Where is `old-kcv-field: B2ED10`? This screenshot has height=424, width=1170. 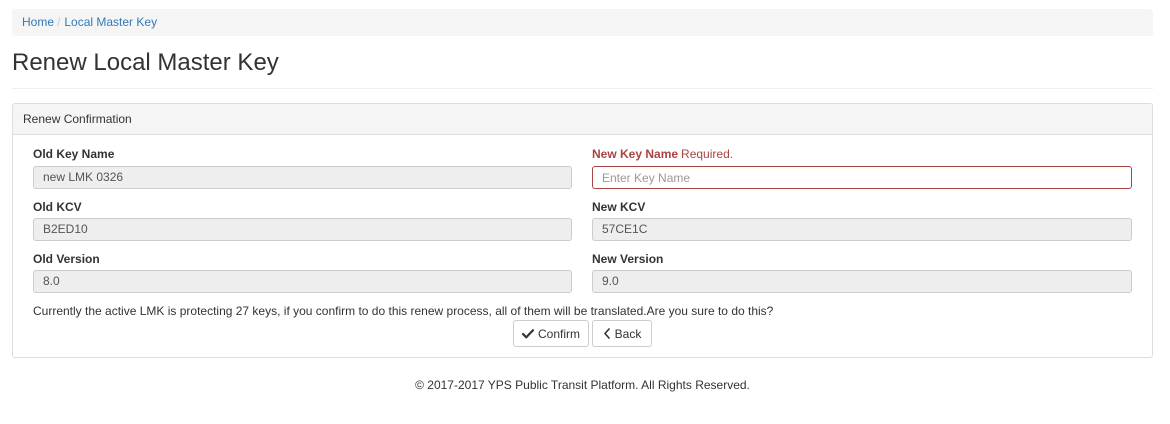
old-kcv-field: B2ED10 is located at coordinates (302, 229).